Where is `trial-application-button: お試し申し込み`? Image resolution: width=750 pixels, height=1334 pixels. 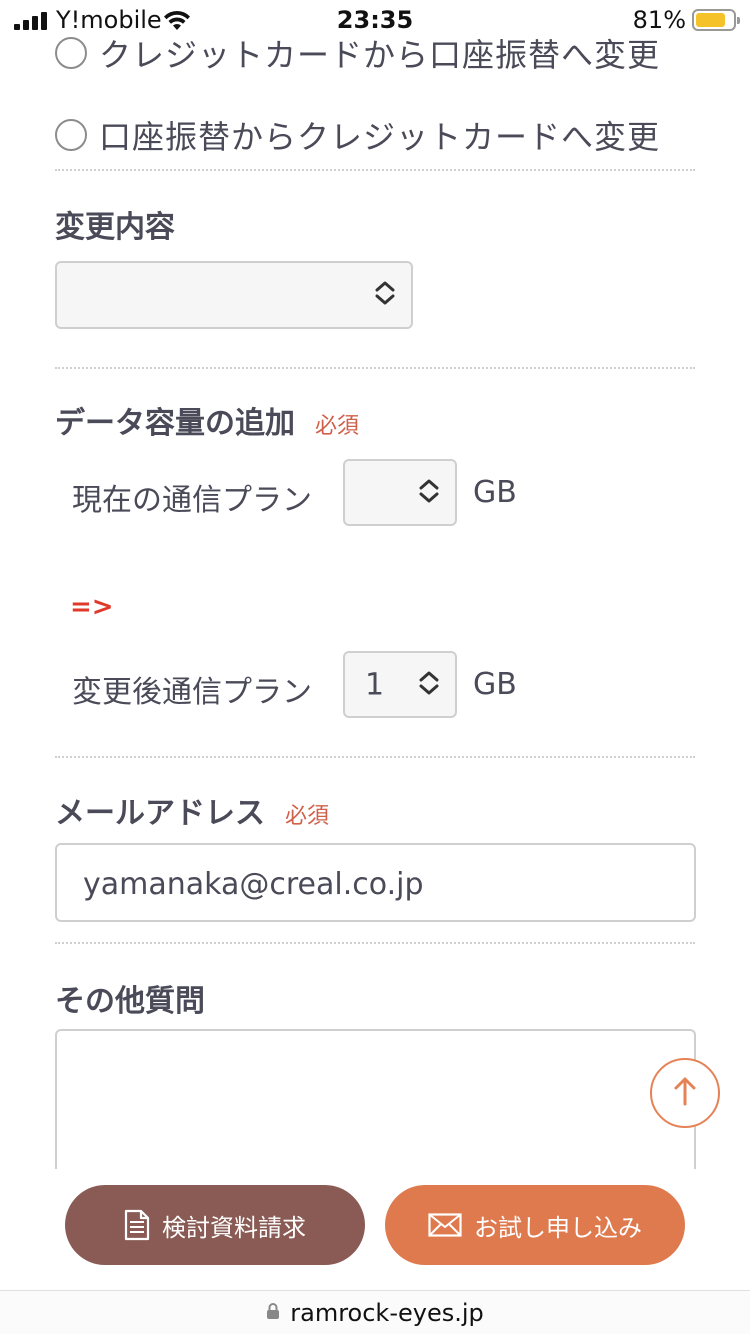
trial-application-button: お試し申し込み is located at coordinates (535, 1225).